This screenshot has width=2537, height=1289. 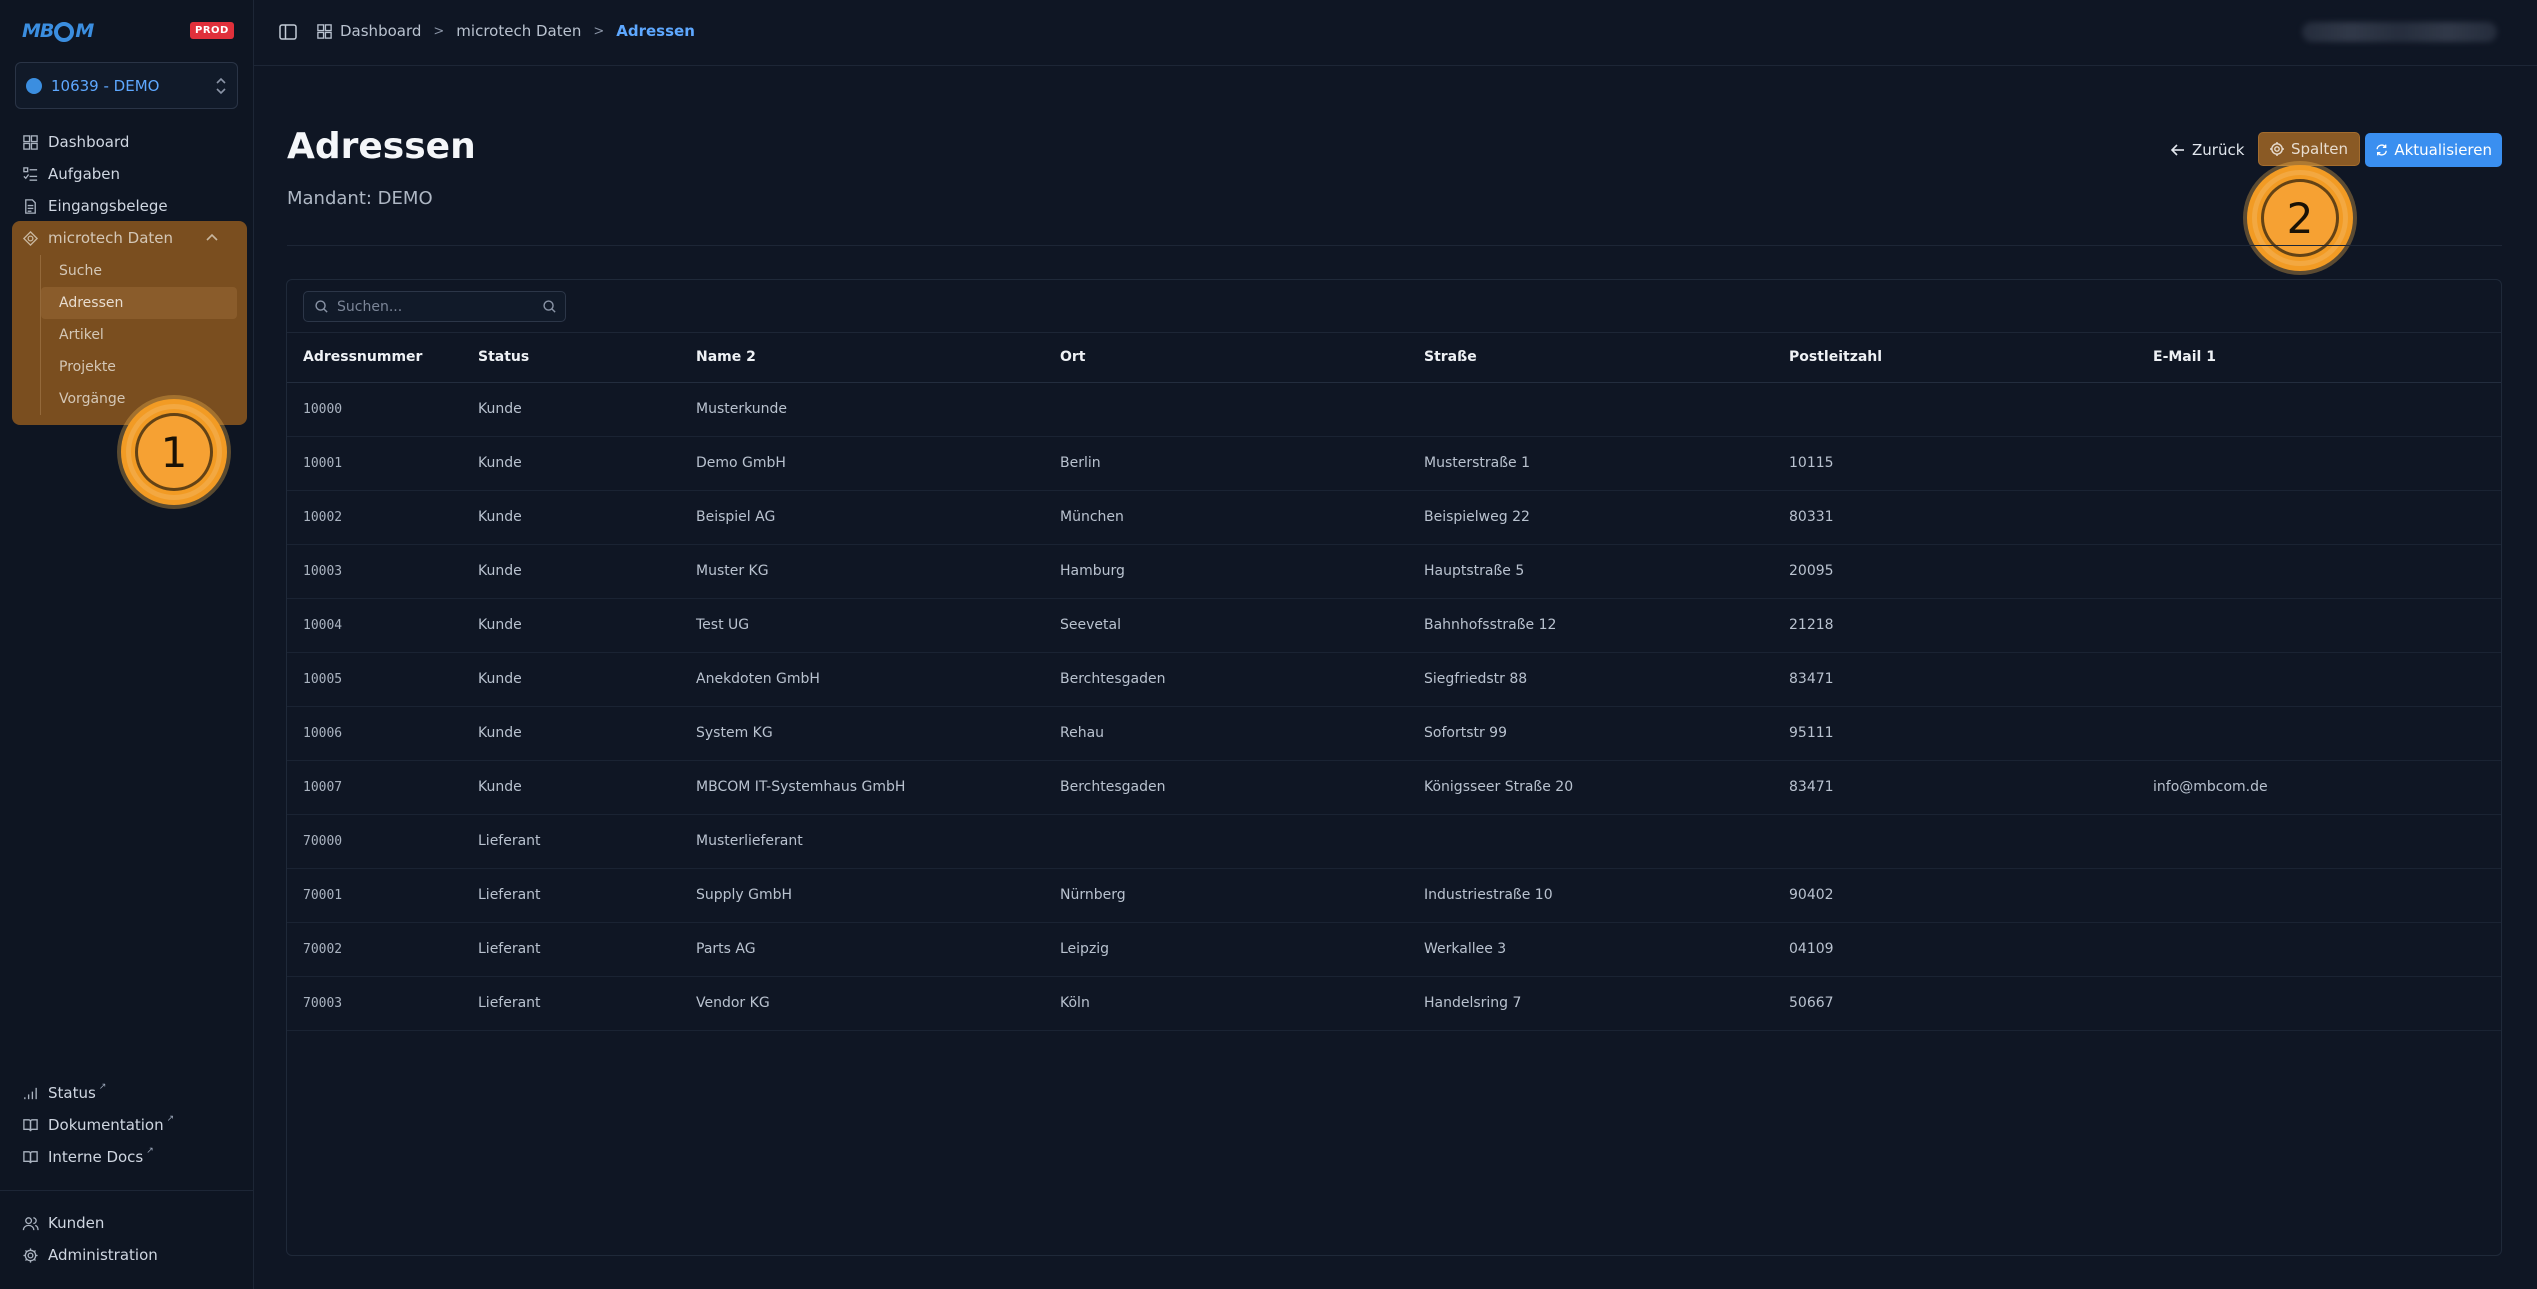 What do you see at coordinates (127, 142) in the screenshot?
I see `sidebar-item-dashboard: Dashboard` at bounding box center [127, 142].